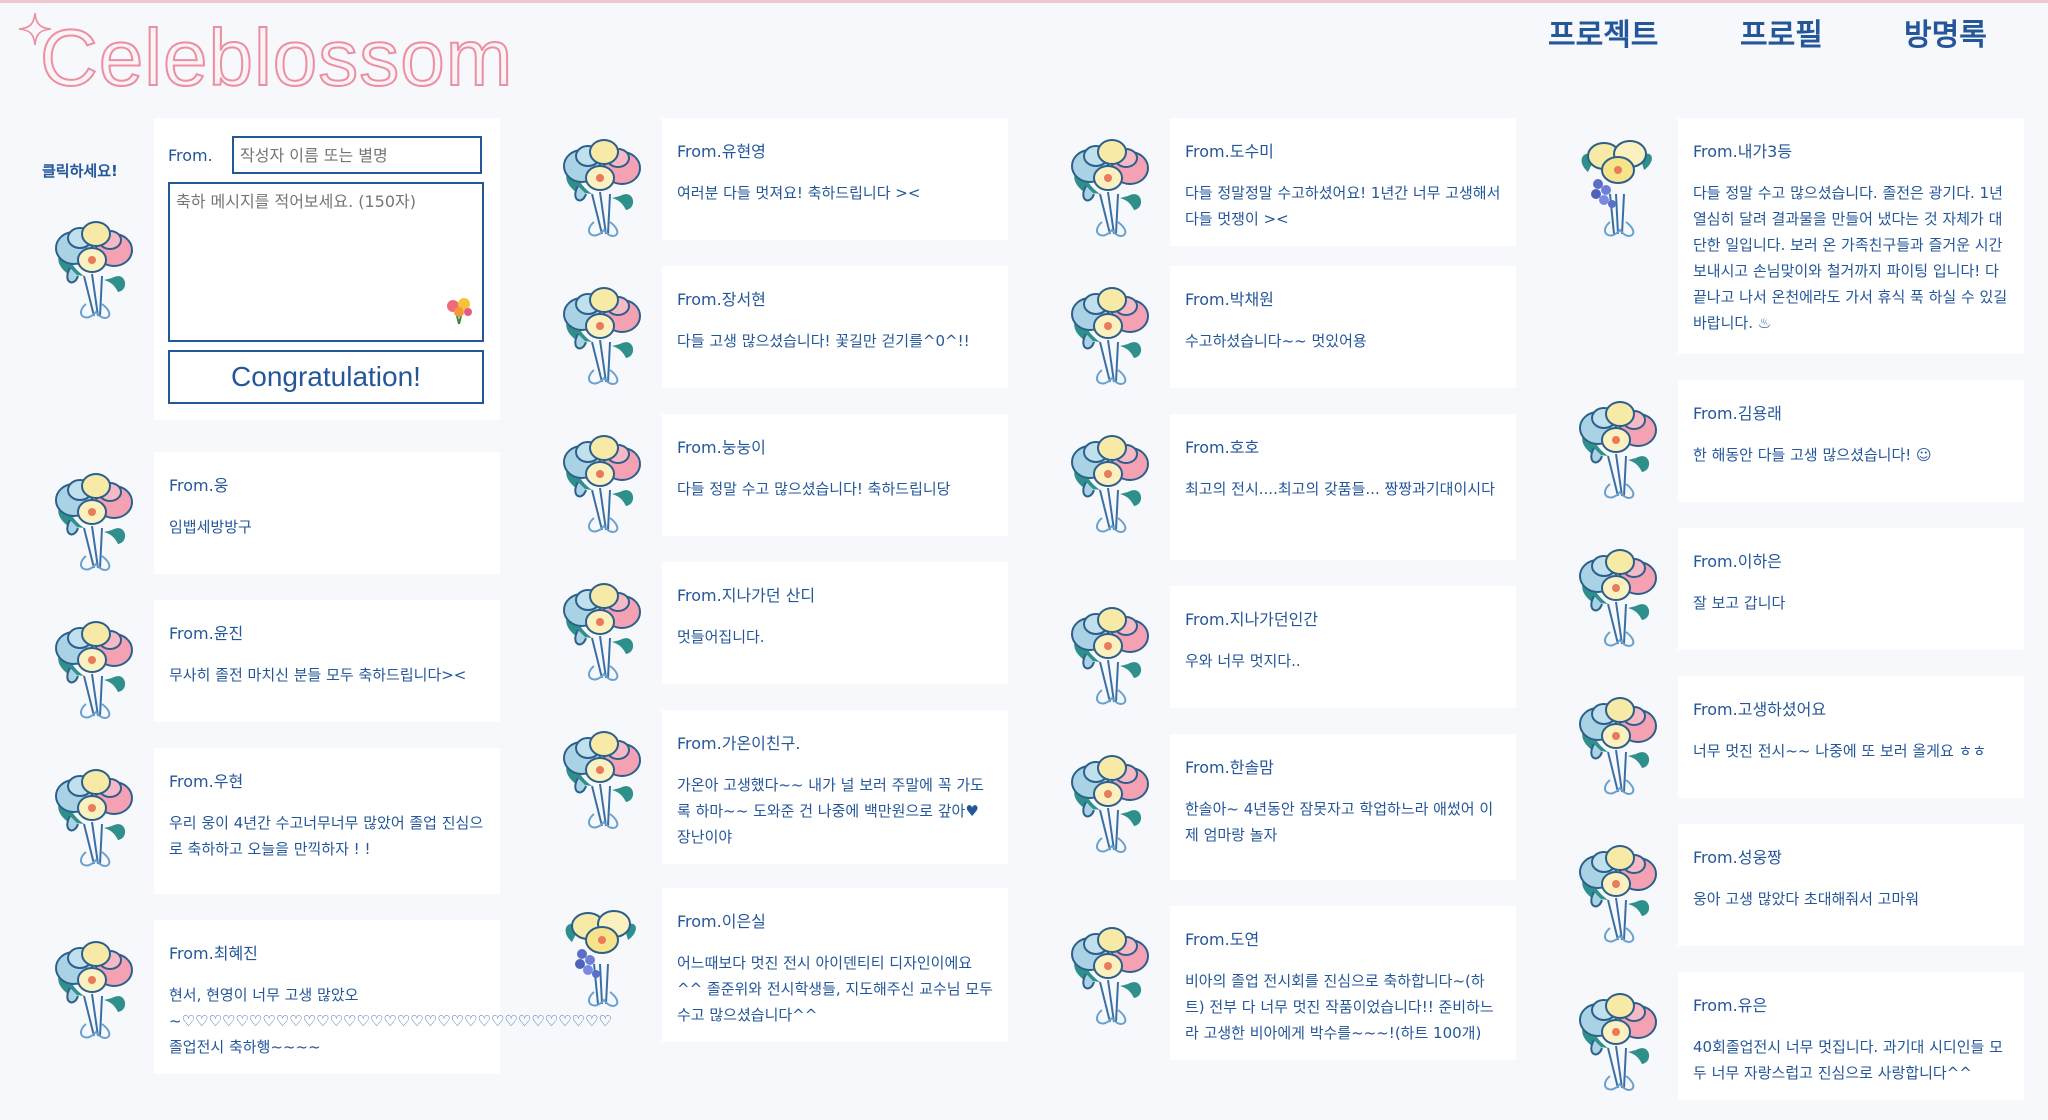  I want to click on message-text: 여러분 다들 멋져요! 축하드립니다 ><, so click(799, 193).